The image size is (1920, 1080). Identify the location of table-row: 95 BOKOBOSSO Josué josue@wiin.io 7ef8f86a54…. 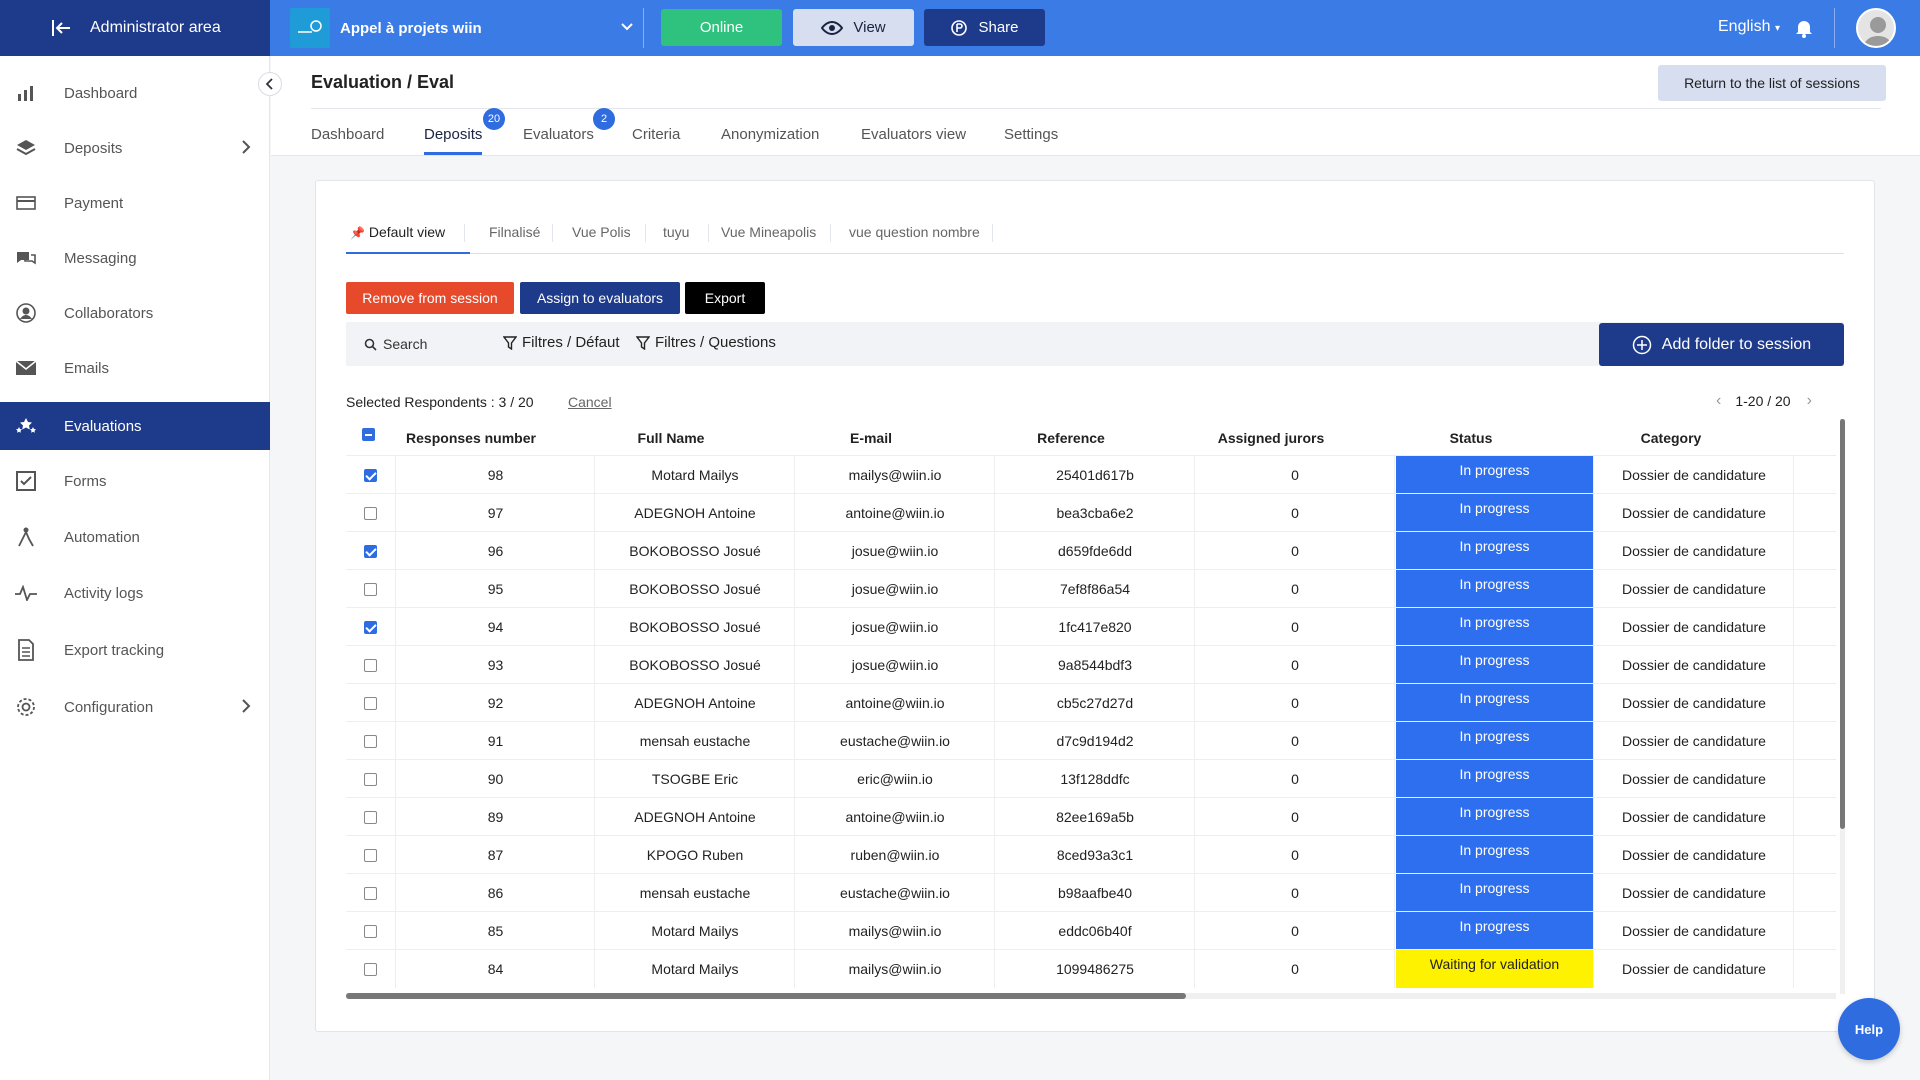
(1091, 588).